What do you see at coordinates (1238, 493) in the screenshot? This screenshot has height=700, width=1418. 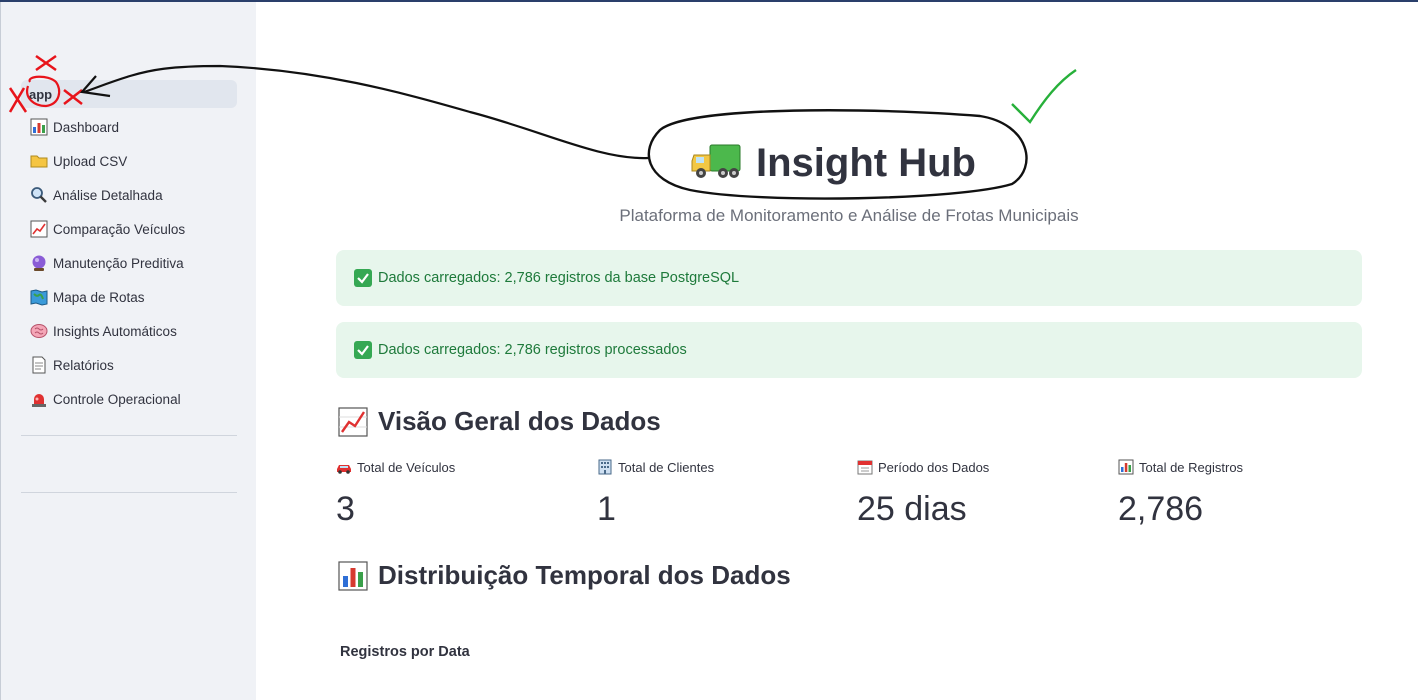 I see `metric-total-registros: Total de Registros 2,786` at bounding box center [1238, 493].